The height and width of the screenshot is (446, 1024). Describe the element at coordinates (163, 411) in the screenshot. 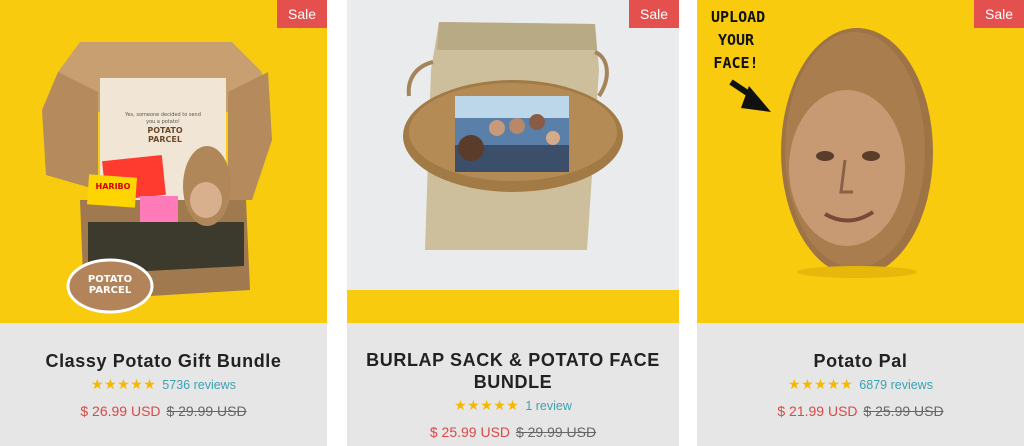

I see `price-row: $ 26.99 USD $ 29.99 USD` at that location.